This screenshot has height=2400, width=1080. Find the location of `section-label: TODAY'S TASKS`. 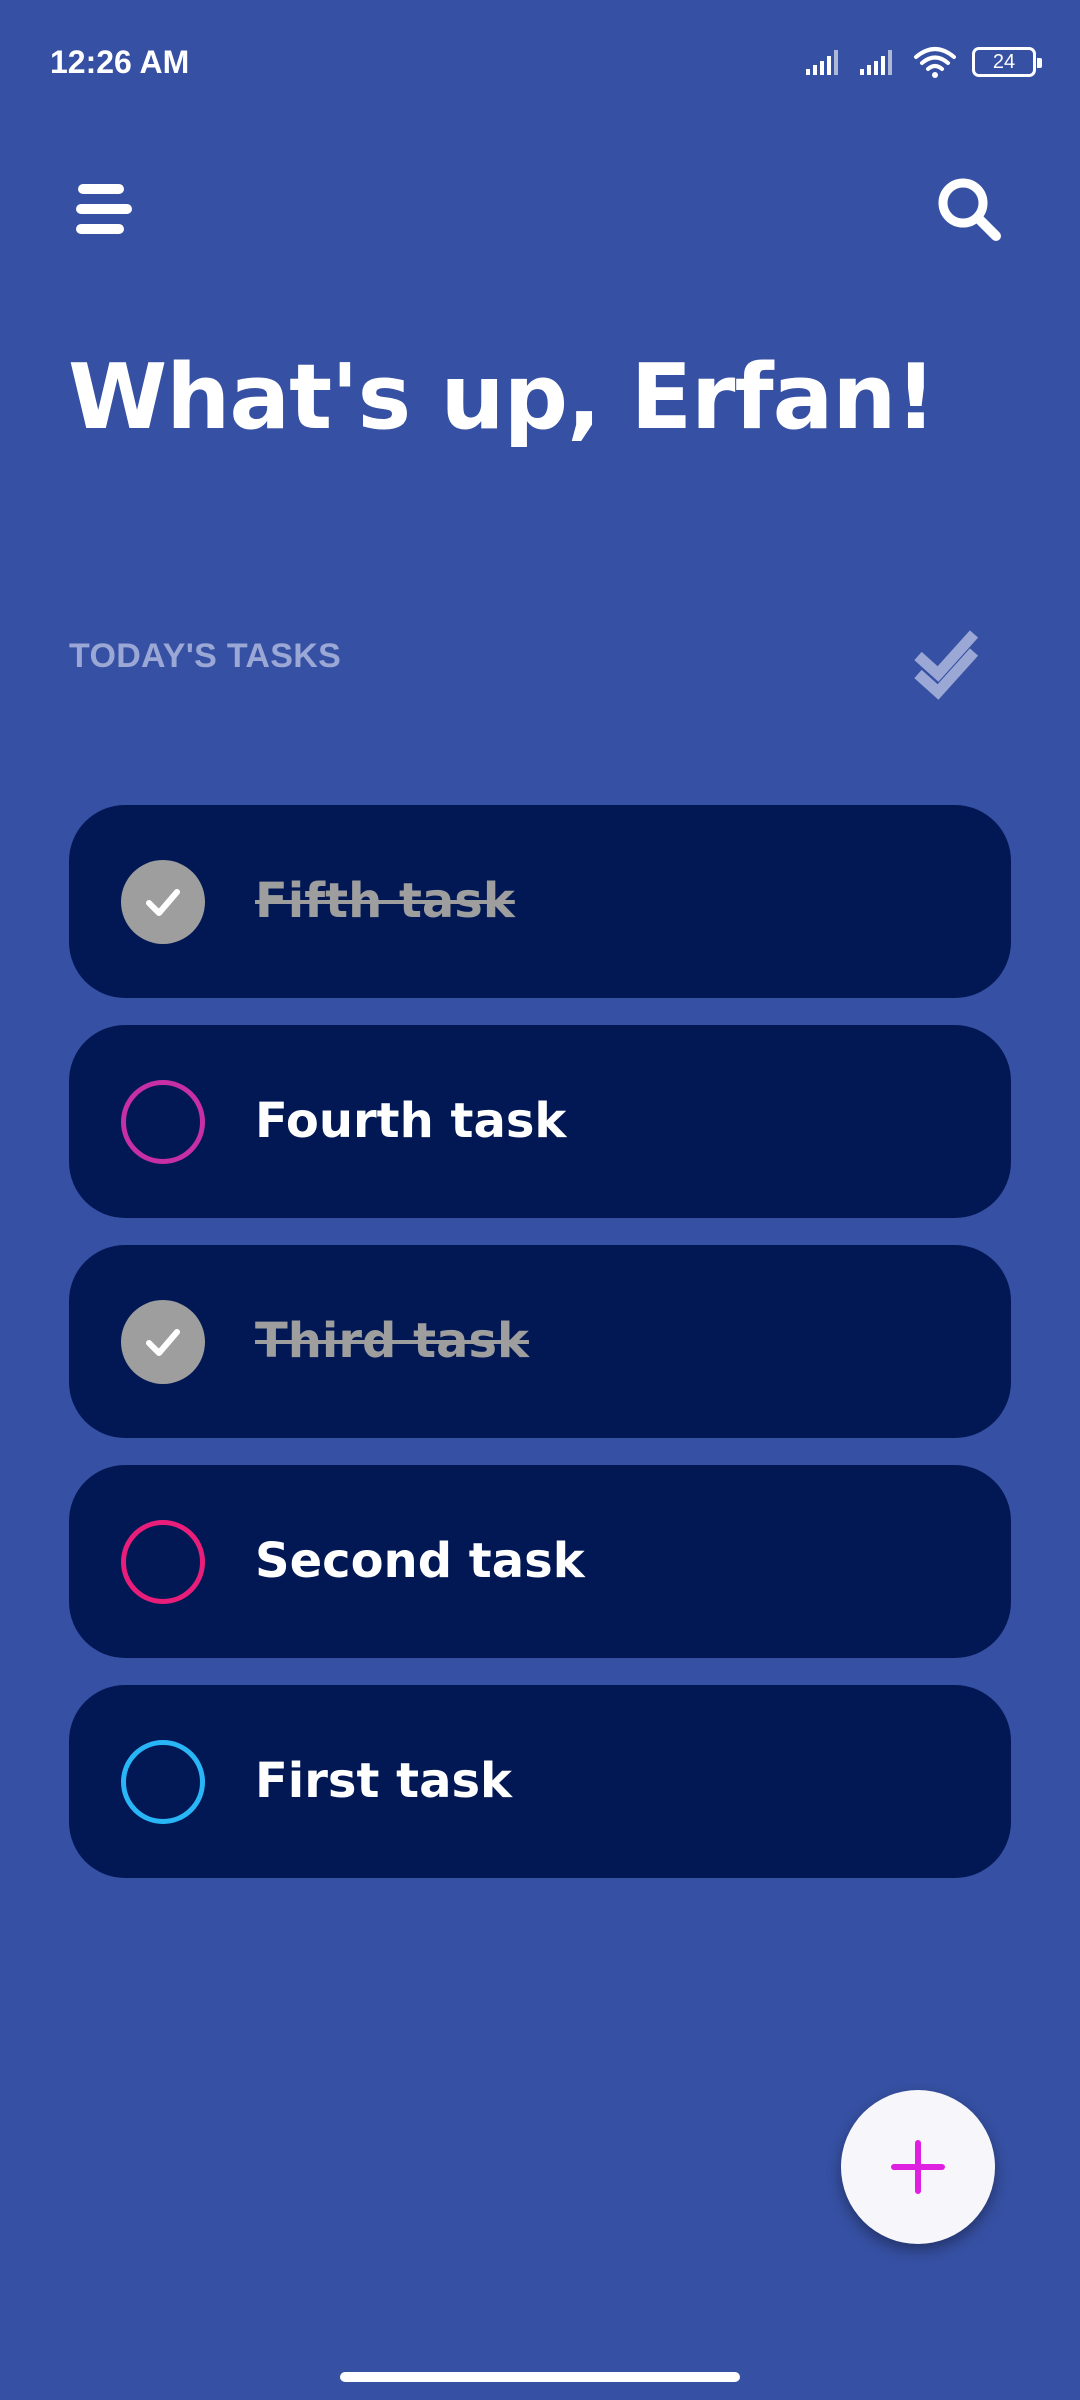

section-label: TODAY'S TASKS is located at coordinates (205, 656).